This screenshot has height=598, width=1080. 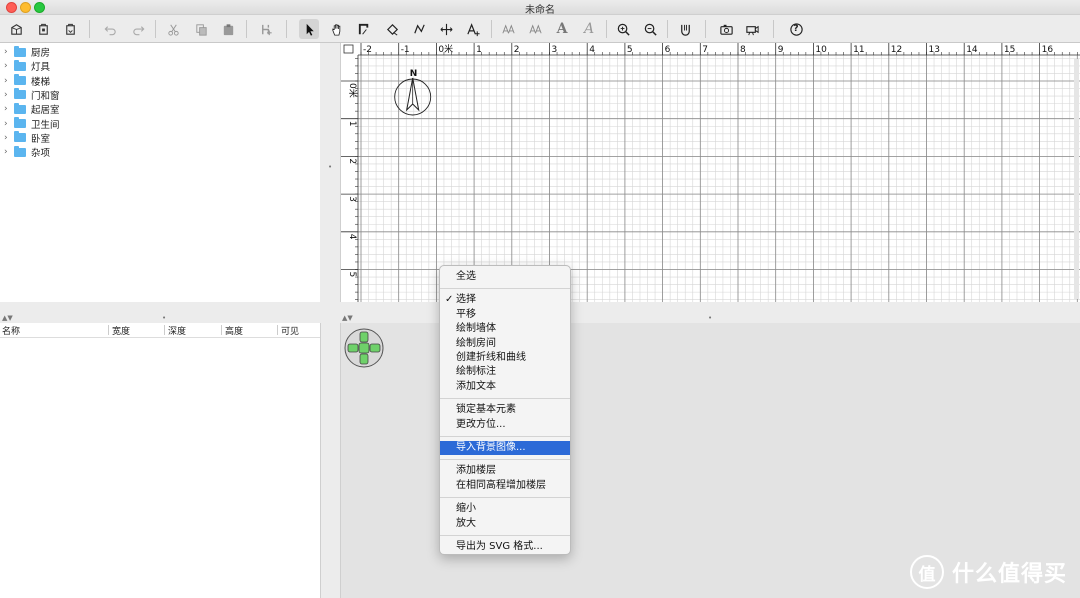 What do you see at coordinates (234, 330) in the screenshot?
I see `col-height: 高度` at bounding box center [234, 330].